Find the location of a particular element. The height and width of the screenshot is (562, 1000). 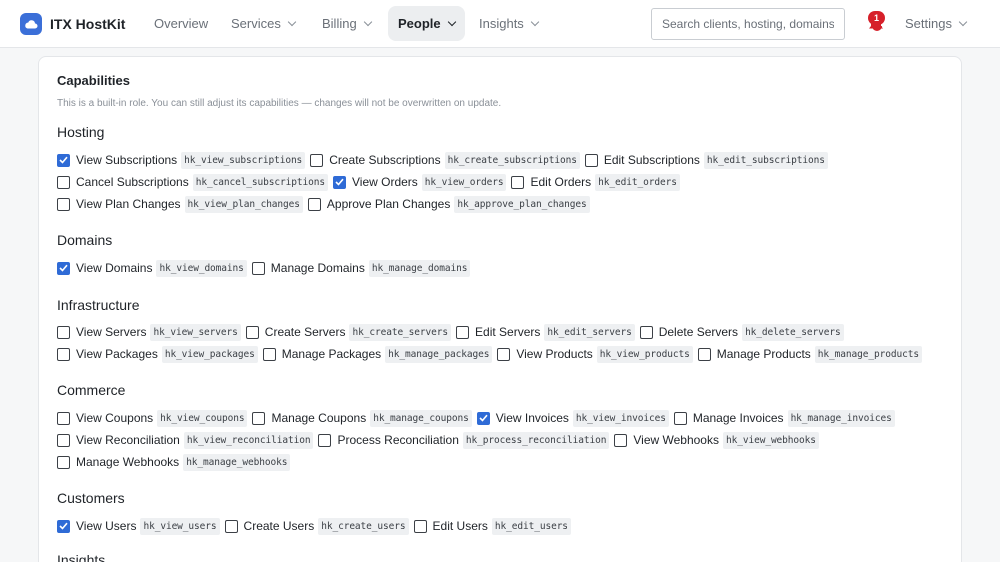

capability-option: Delete Servers hk_delete_servers is located at coordinates (741, 332).